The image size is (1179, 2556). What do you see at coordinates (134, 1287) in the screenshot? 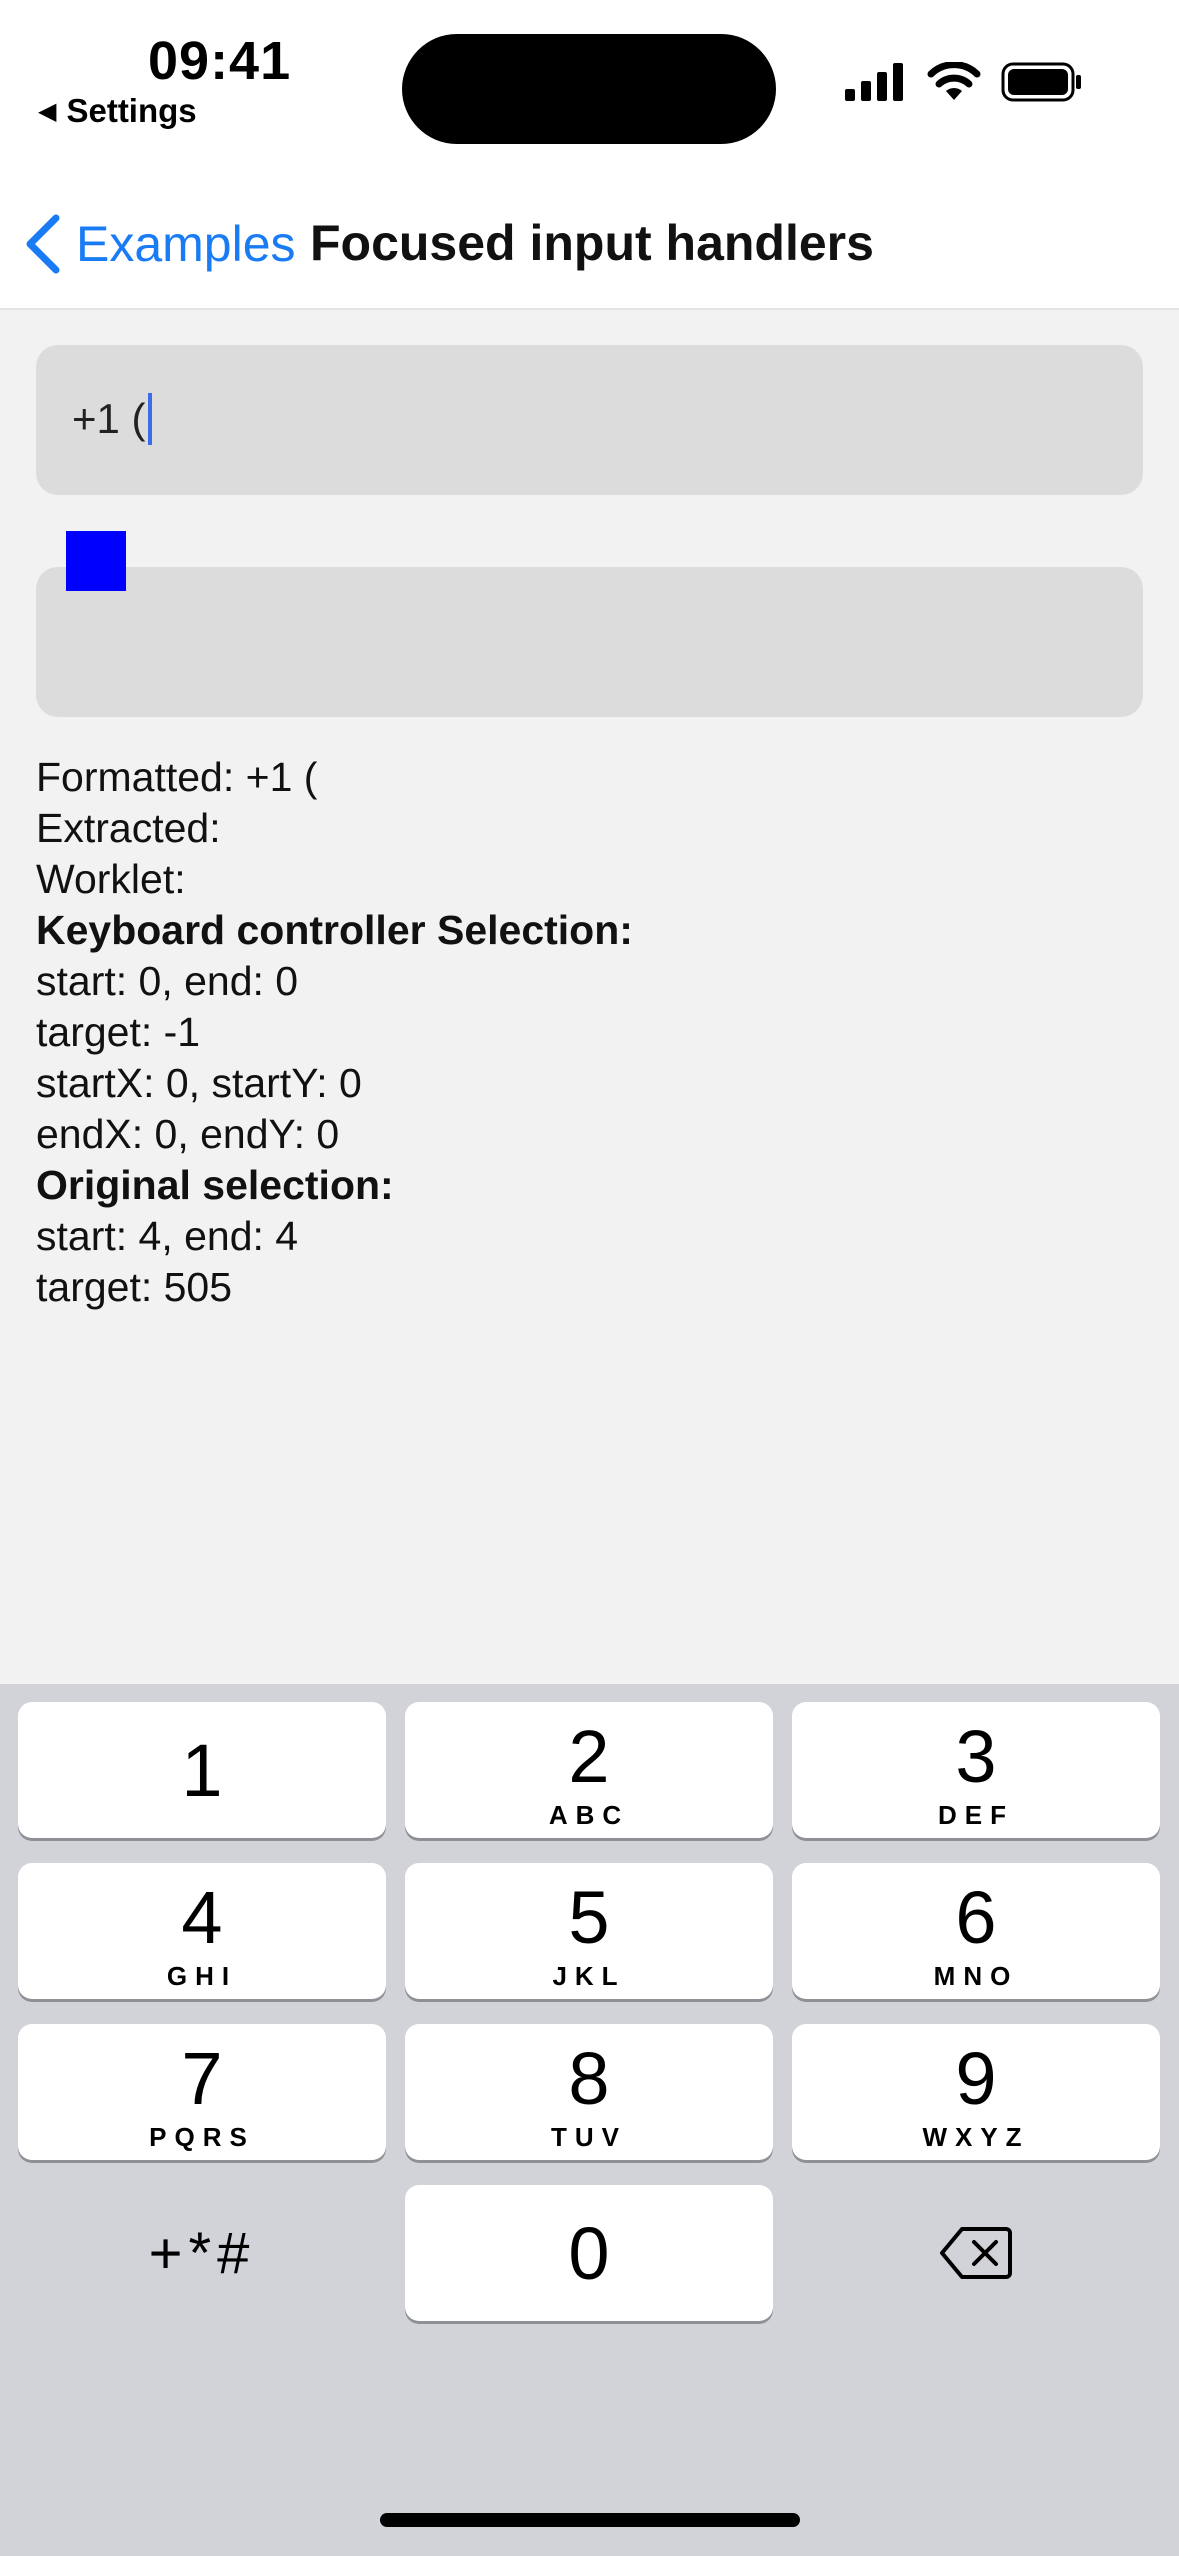
I see `orig-target: target: 505` at bounding box center [134, 1287].